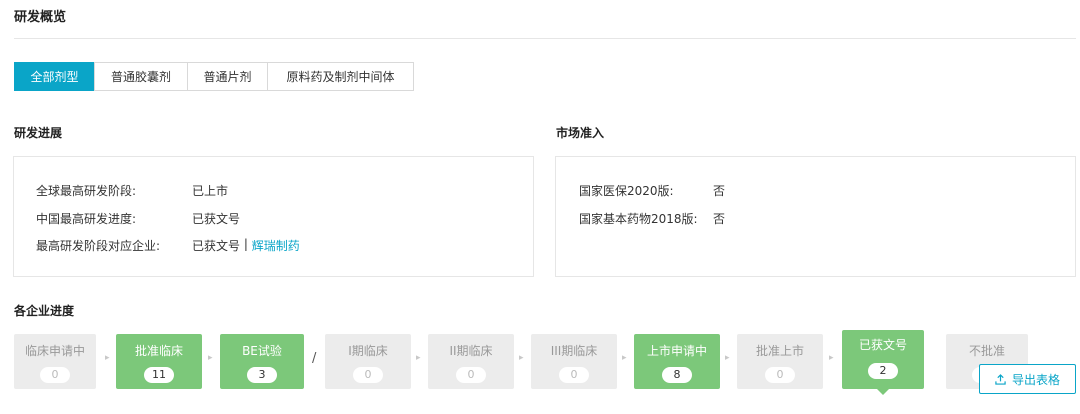  What do you see at coordinates (44, 311) in the screenshot?
I see `company-progress-title: 各企业进度` at bounding box center [44, 311].